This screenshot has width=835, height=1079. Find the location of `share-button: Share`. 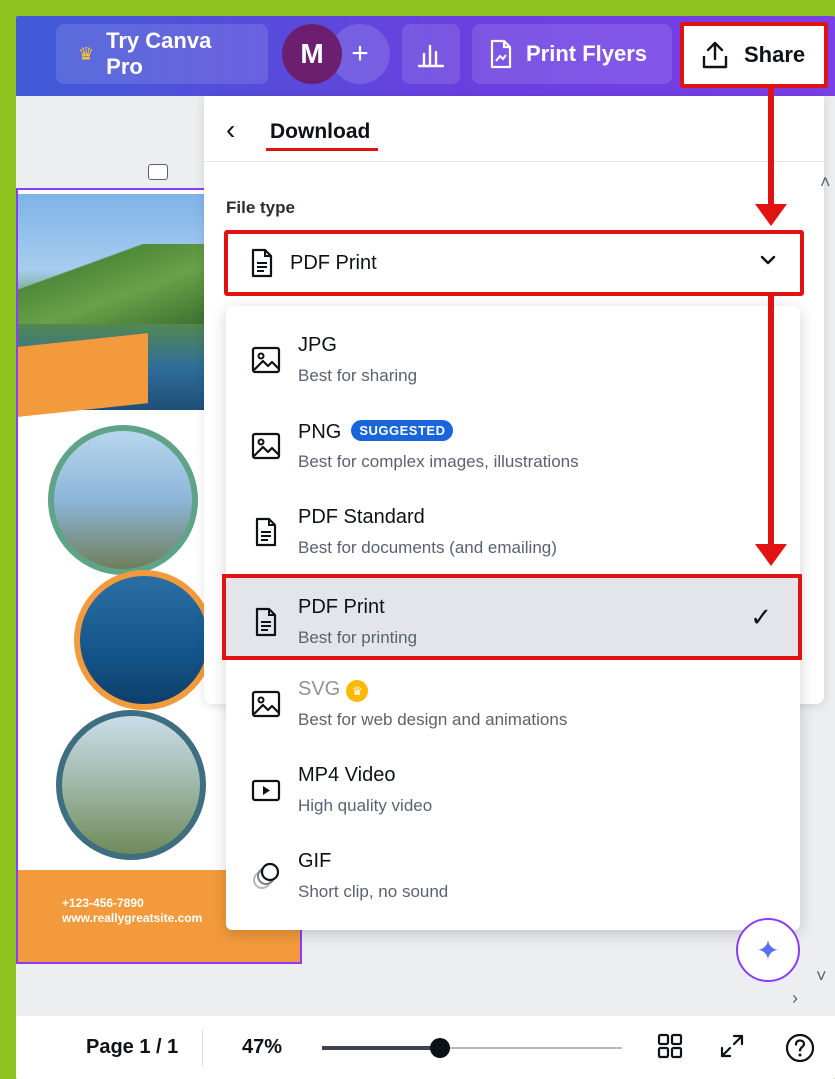

share-button: Share is located at coordinates (754, 55).